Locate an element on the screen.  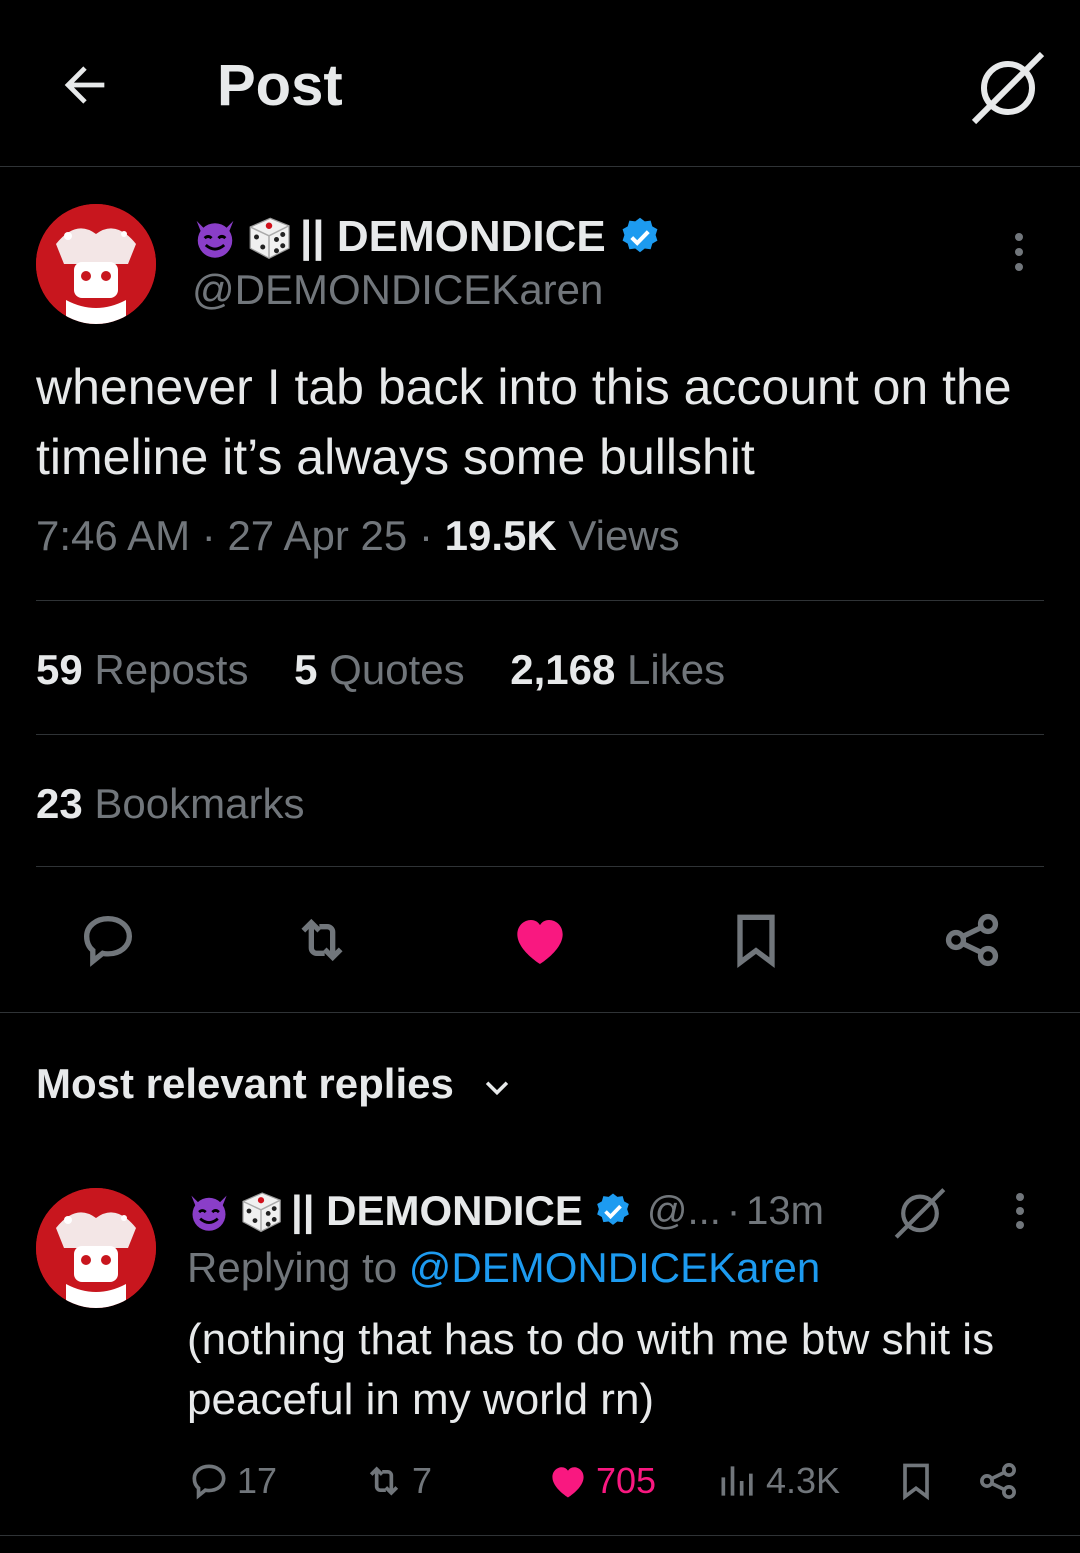
author-name: || DEMONDICE is located at coordinates (453, 237).